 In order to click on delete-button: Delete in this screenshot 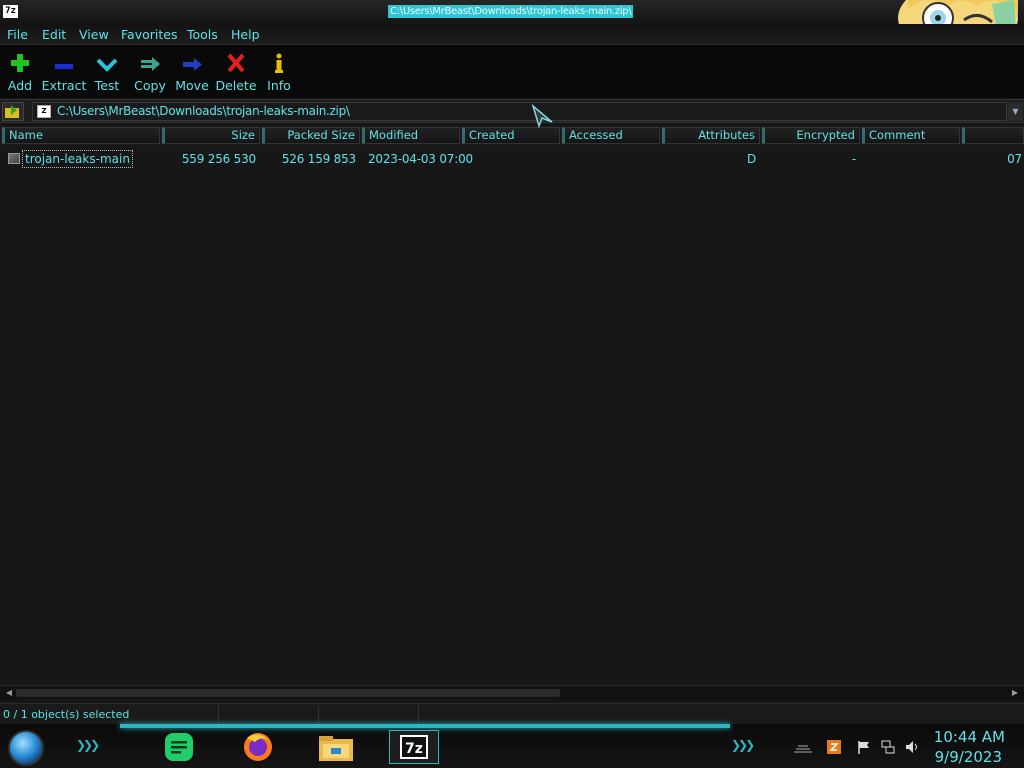, I will do `click(236, 72)`.